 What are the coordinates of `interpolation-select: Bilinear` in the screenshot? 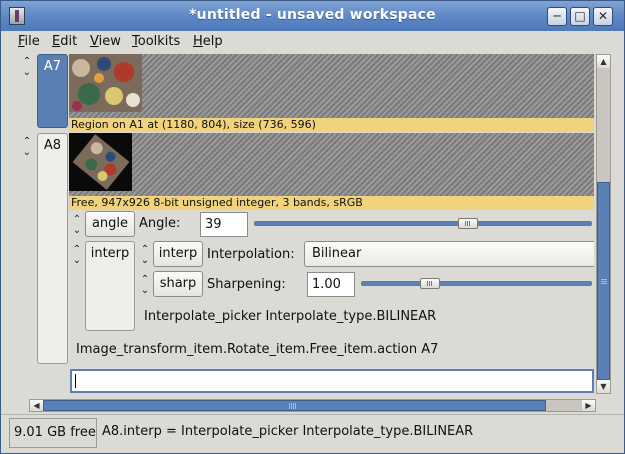 It's located at (449, 254).